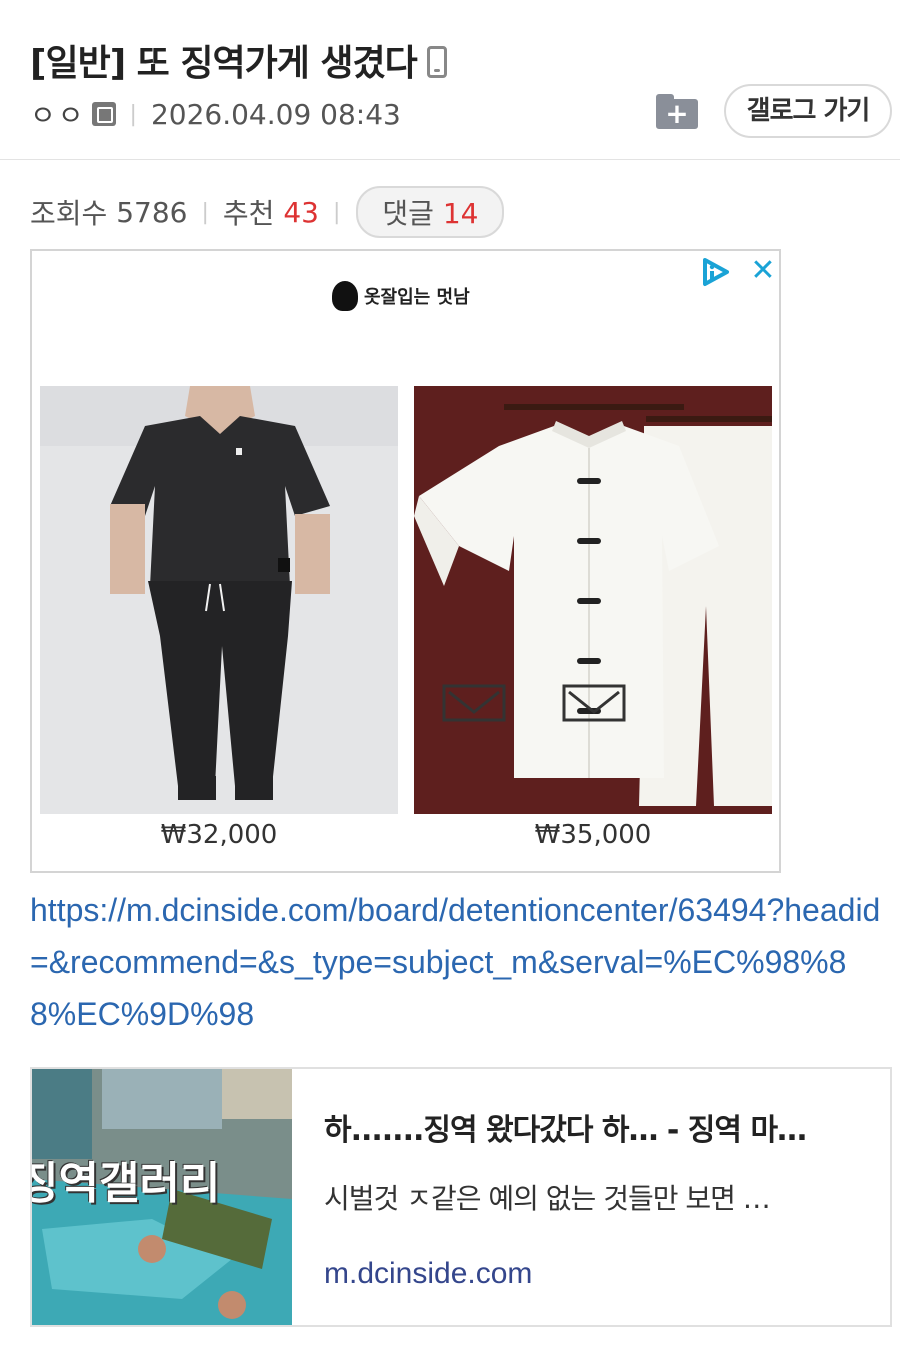 This screenshot has height=1353, width=900. I want to click on comments-button: 댓글 14, so click(430, 212).